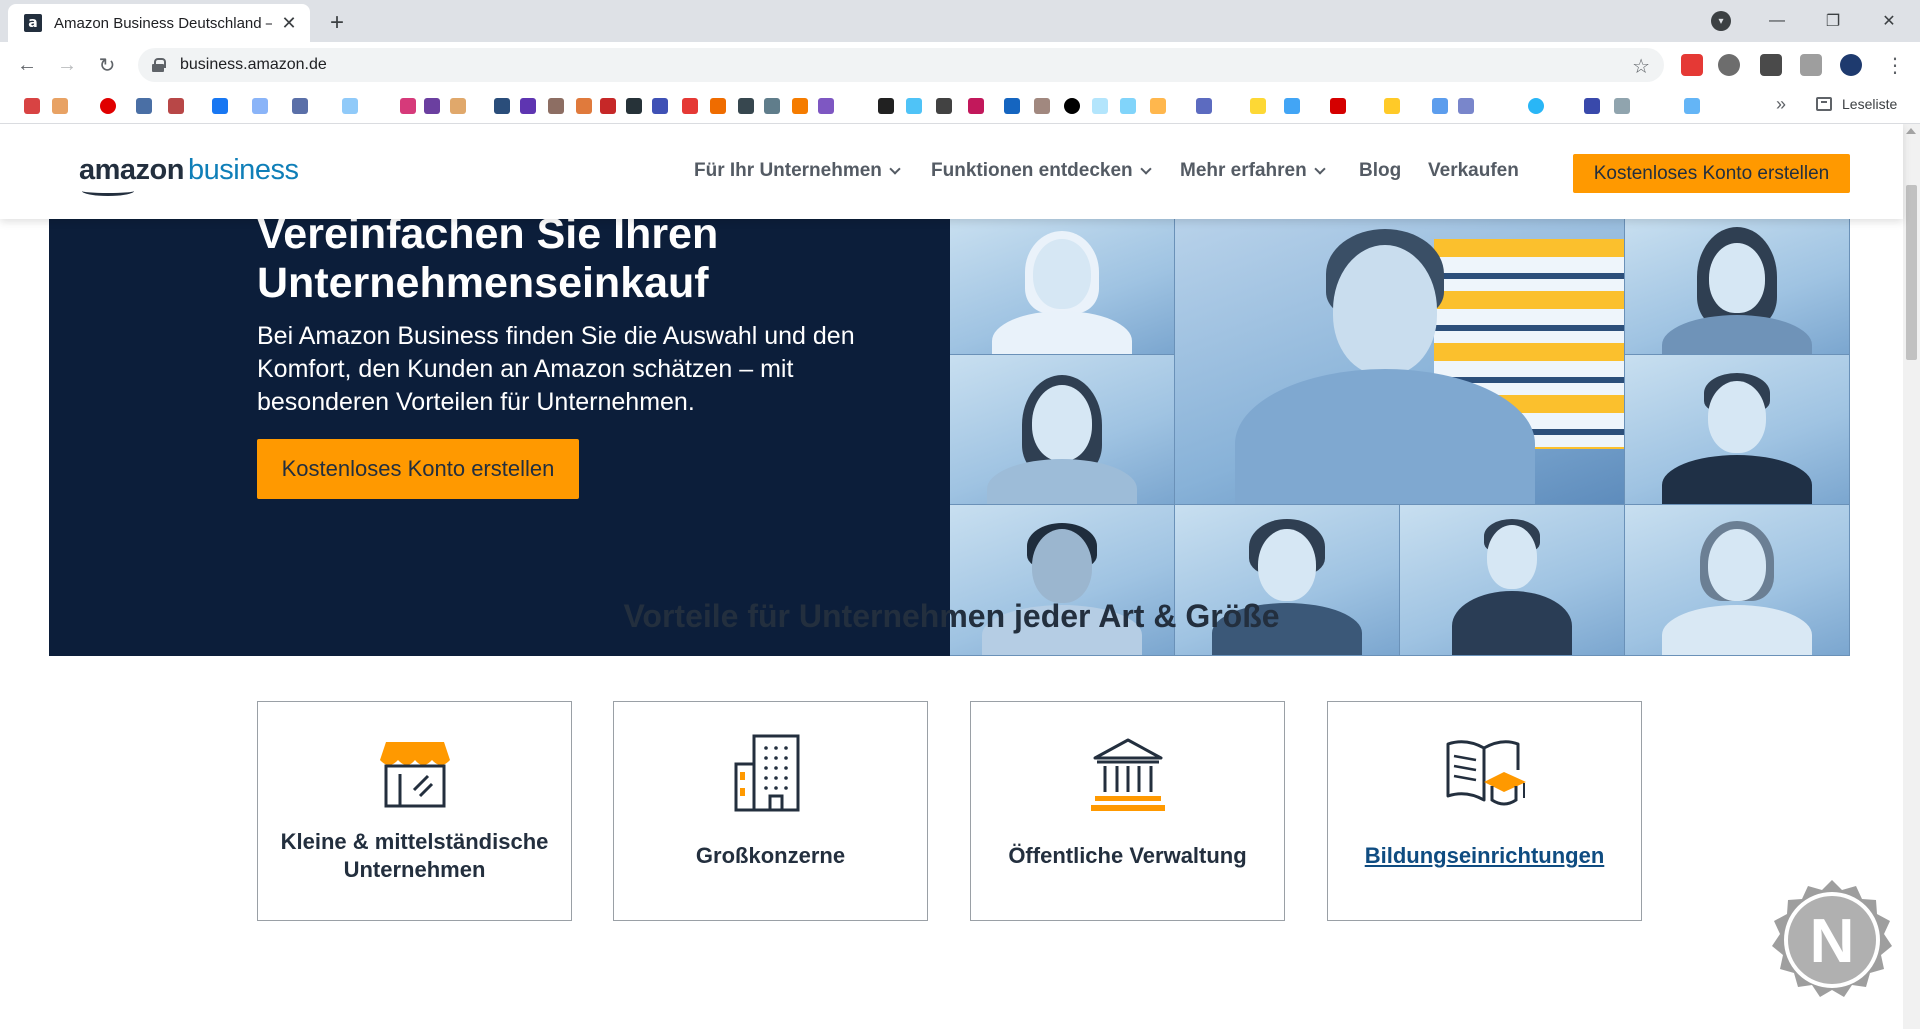 This screenshot has height=1029, width=1920. Describe the element at coordinates (253, 65) in the screenshot. I see `url-text: business.amazon.de` at that location.